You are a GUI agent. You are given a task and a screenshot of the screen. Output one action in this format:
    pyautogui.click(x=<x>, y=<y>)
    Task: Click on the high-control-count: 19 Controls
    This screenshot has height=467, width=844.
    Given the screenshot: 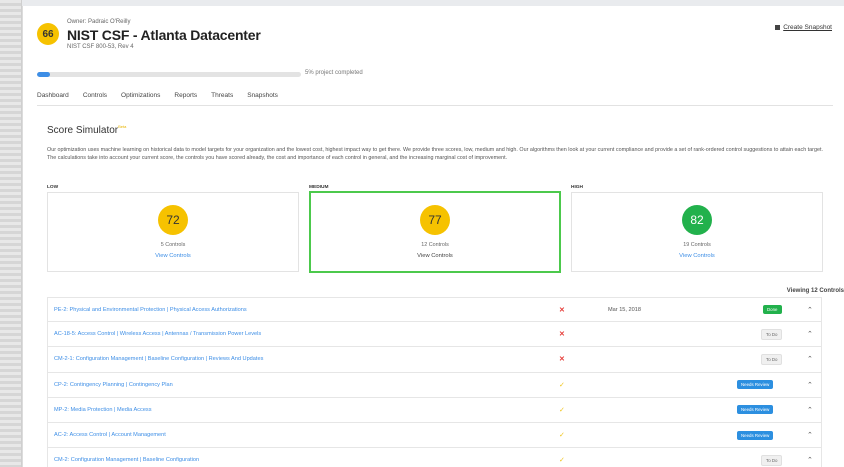 What is the action you would take?
    pyautogui.click(x=697, y=245)
    